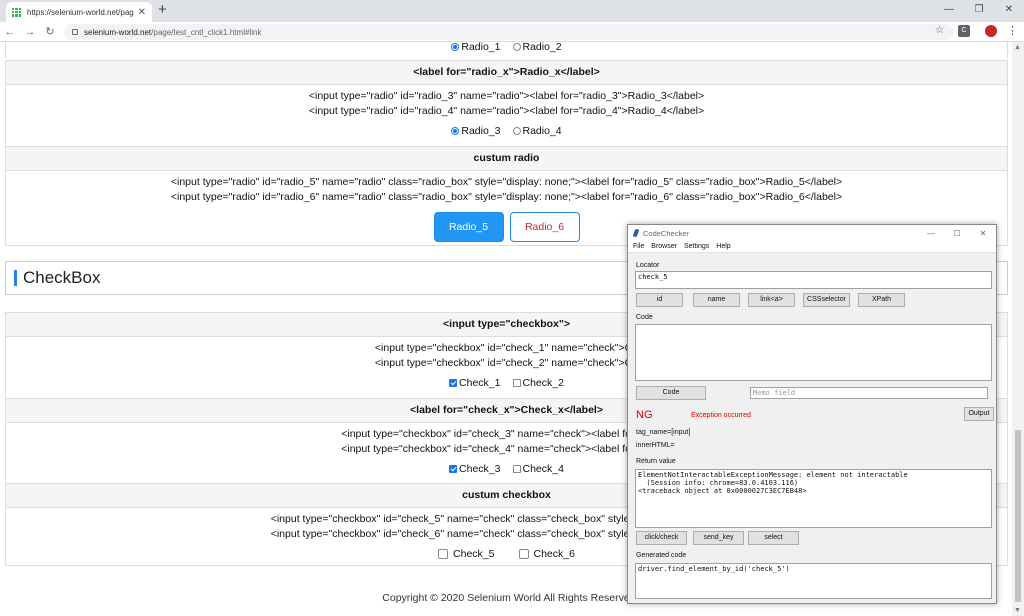 Image resolution: width=1024 pixels, height=616 pixels. Describe the element at coordinates (516, 469) in the screenshot. I see `check-4-box` at that location.